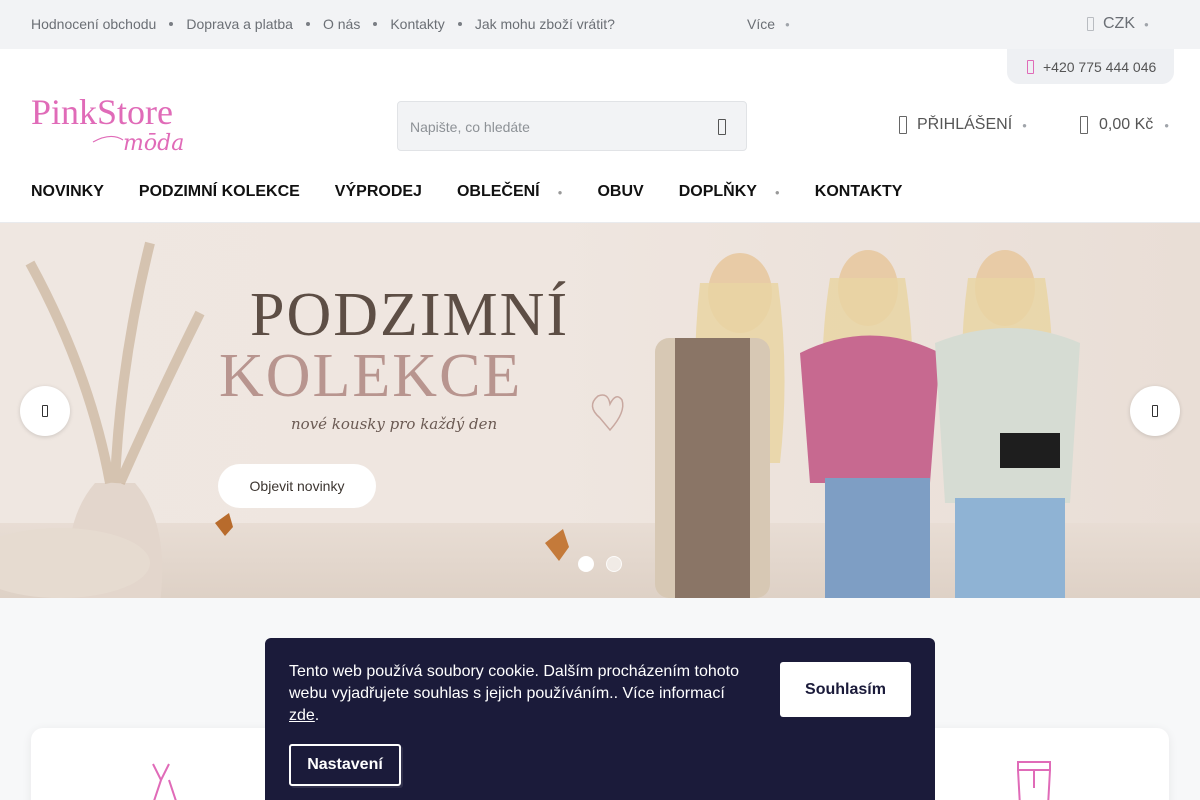 This screenshot has width=1200, height=800. What do you see at coordinates (720, 425) in the screenshot?
I see `model-left` at bounding box center [720, 425].